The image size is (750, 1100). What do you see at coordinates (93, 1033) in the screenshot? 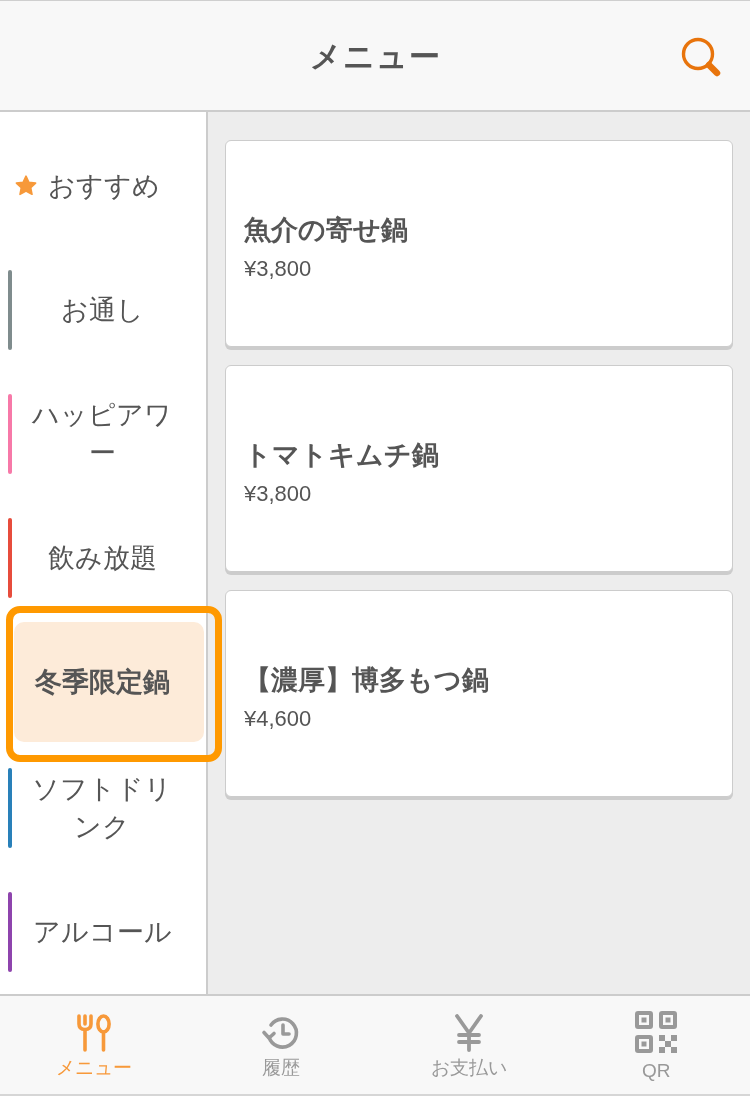
I see `fork-spoon-icon` at bounding box center [93, 1033].